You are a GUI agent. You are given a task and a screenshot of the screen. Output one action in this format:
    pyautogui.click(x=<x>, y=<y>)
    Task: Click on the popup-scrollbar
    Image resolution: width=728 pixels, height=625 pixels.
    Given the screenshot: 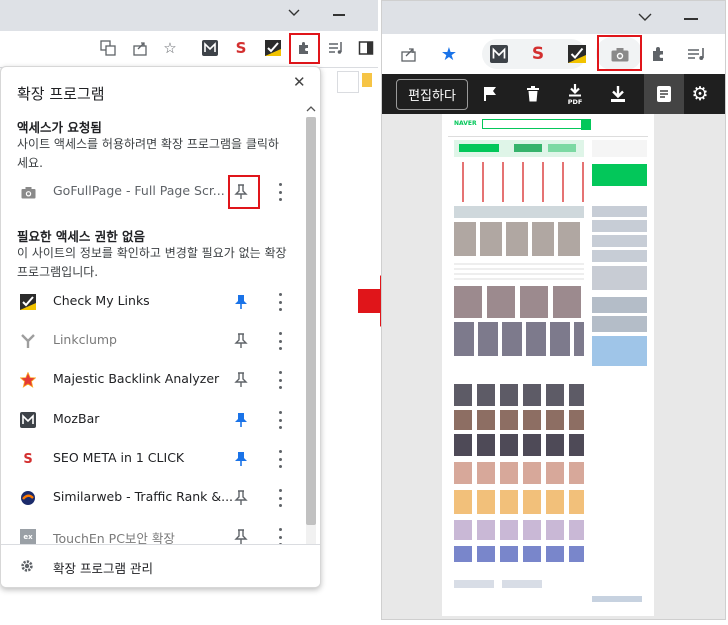 What is the action you would take?
    pyautogui.click(x=310, y=336)
    